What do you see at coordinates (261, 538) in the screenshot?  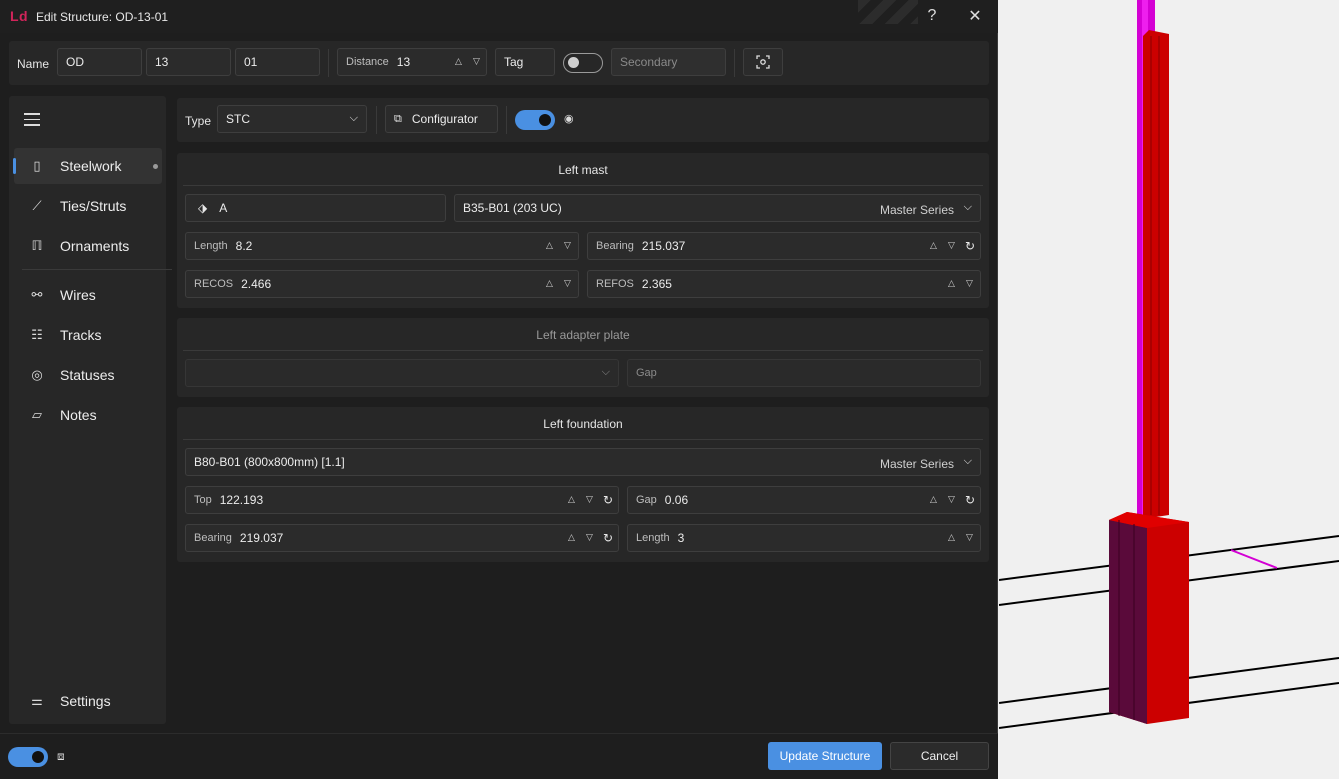 I see `bearing-value: 219.037` at bounding box center [261, 538].